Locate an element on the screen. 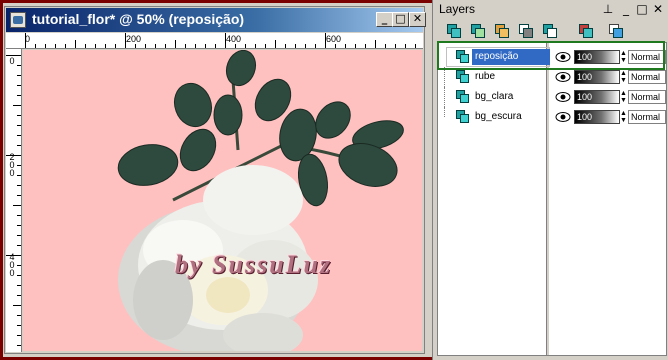  ruler-v-label: 400 is located at coordinates (12, 265).